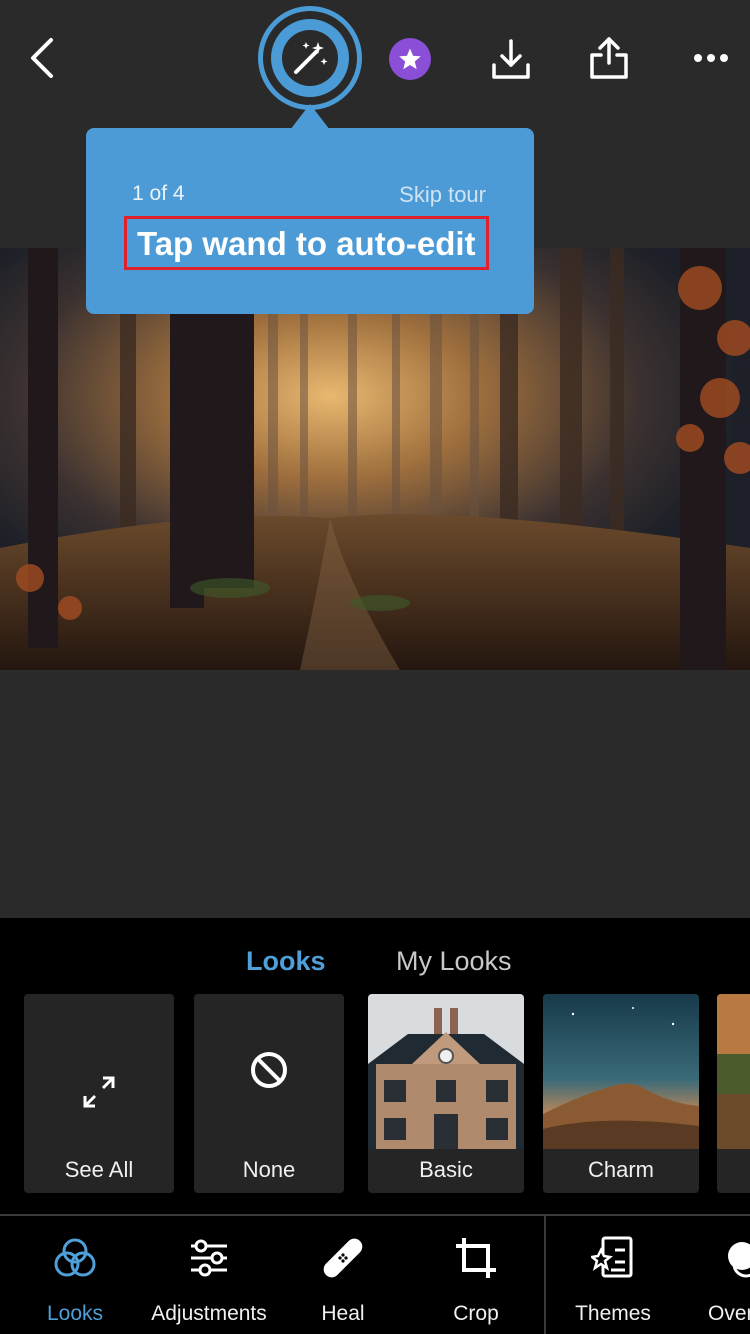 The height and width of the screenshot is (1334, 750). What do you see at coordinates (545, 1275) in the screenshot?
I see `toolbar-separator` at bounding box center [545, 1275].